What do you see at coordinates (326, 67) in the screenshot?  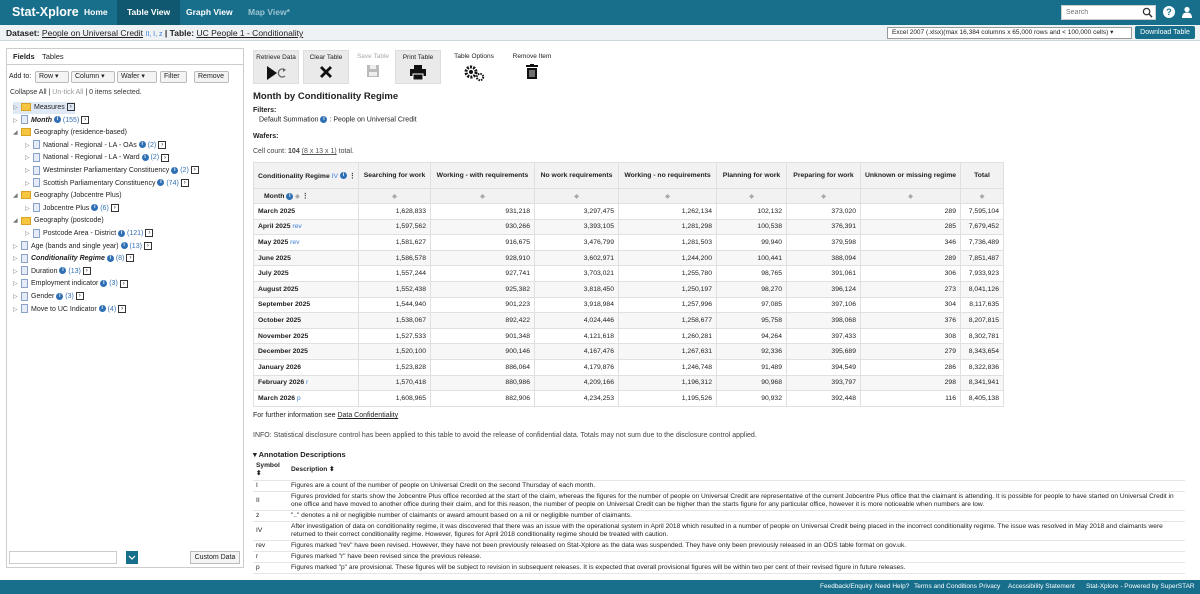 I see `clear-table-button: Clear Table` at bounding box center [326, 67].